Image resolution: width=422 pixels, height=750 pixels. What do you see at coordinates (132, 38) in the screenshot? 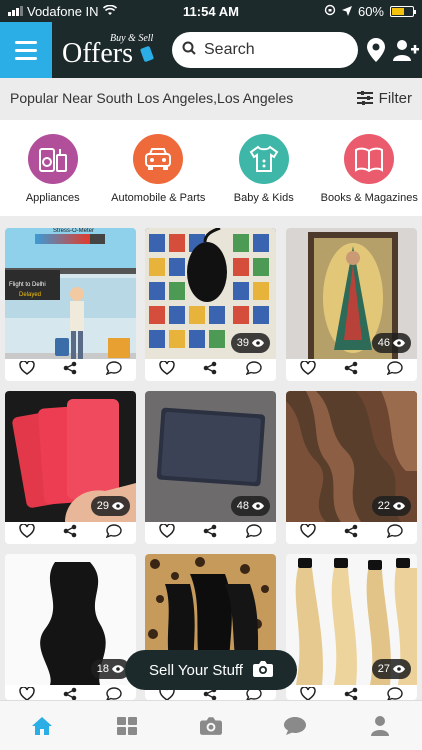
I see `logo-tagline: Buy & Sell` at bounding box center [132, 38].